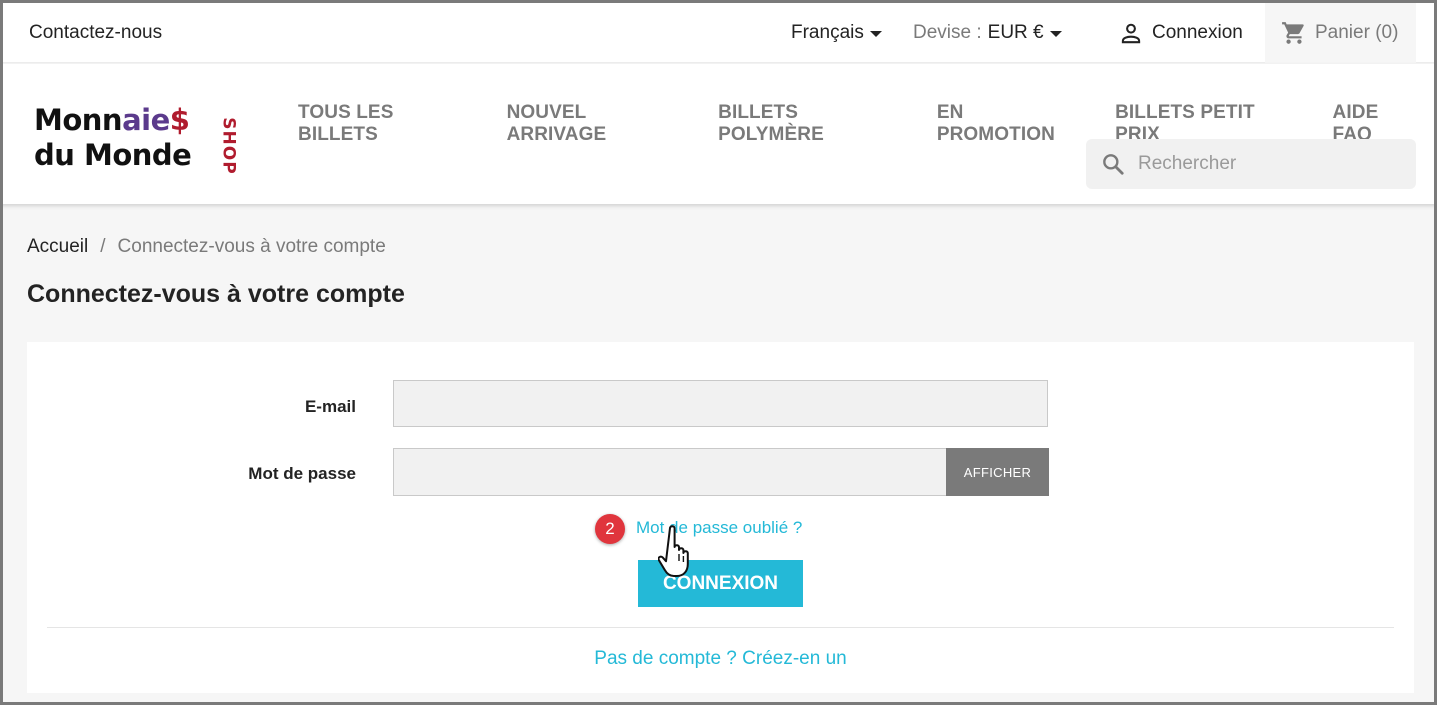 This screenshot has width=1437, height=705. What do you see at coordinates (670, 472) in the screenshot?
I see `password-field` at bounding box center [670, 472].